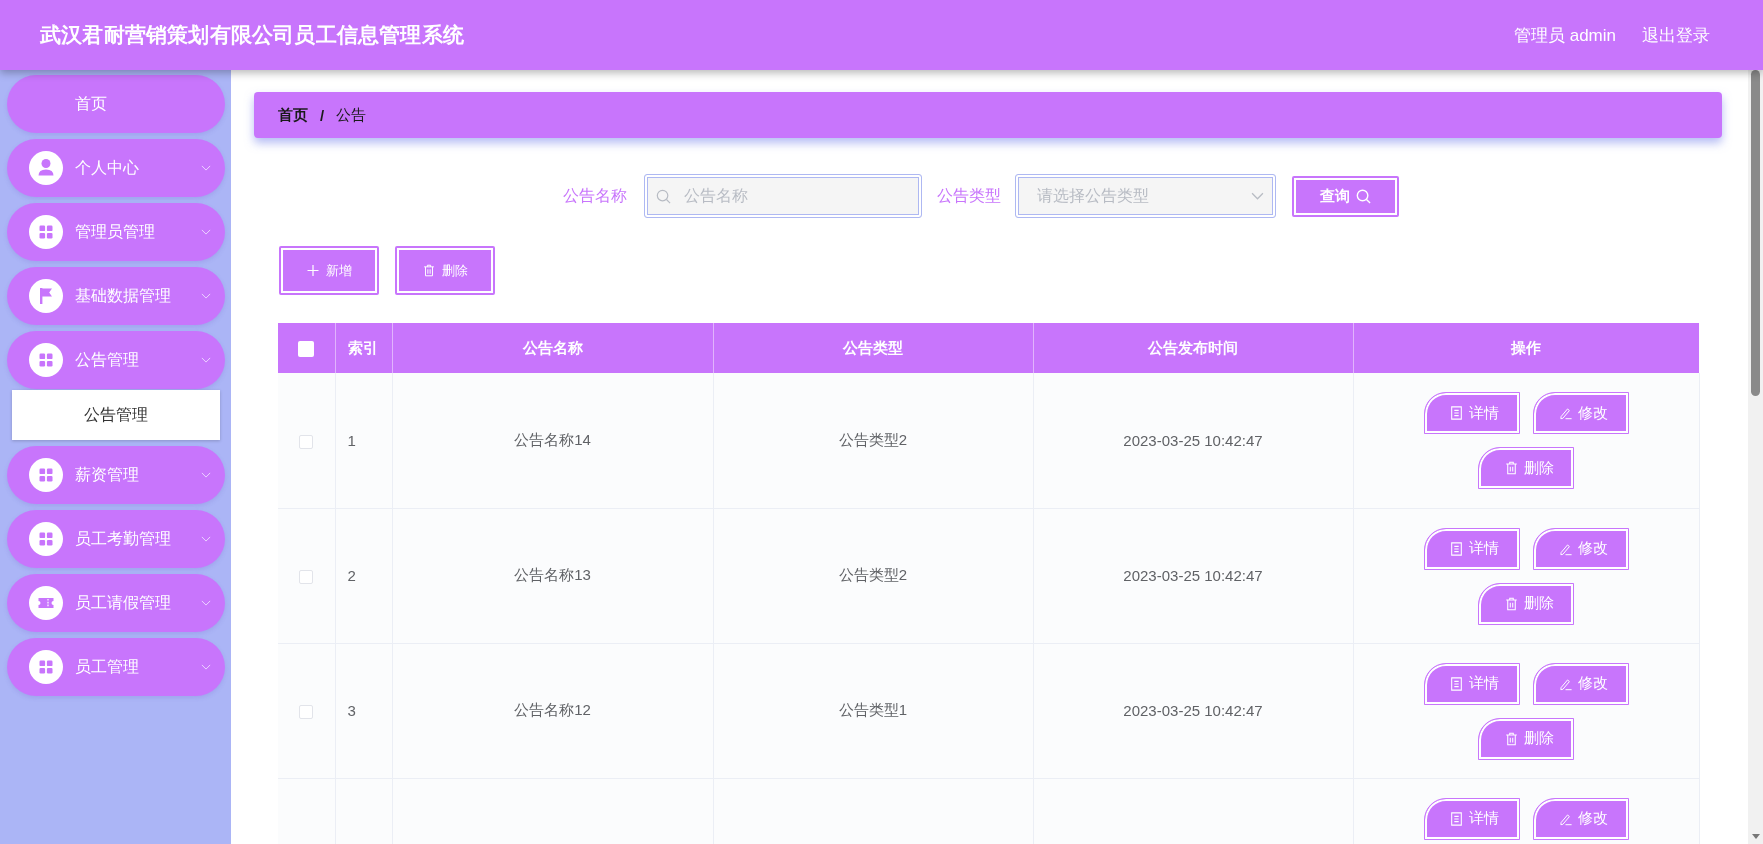 The height and width of the screenshot is (844, 1763). Describe the element at coordinates (1193, 348) in the screenshot. I see `column-header: 公告发布时间` at that location.